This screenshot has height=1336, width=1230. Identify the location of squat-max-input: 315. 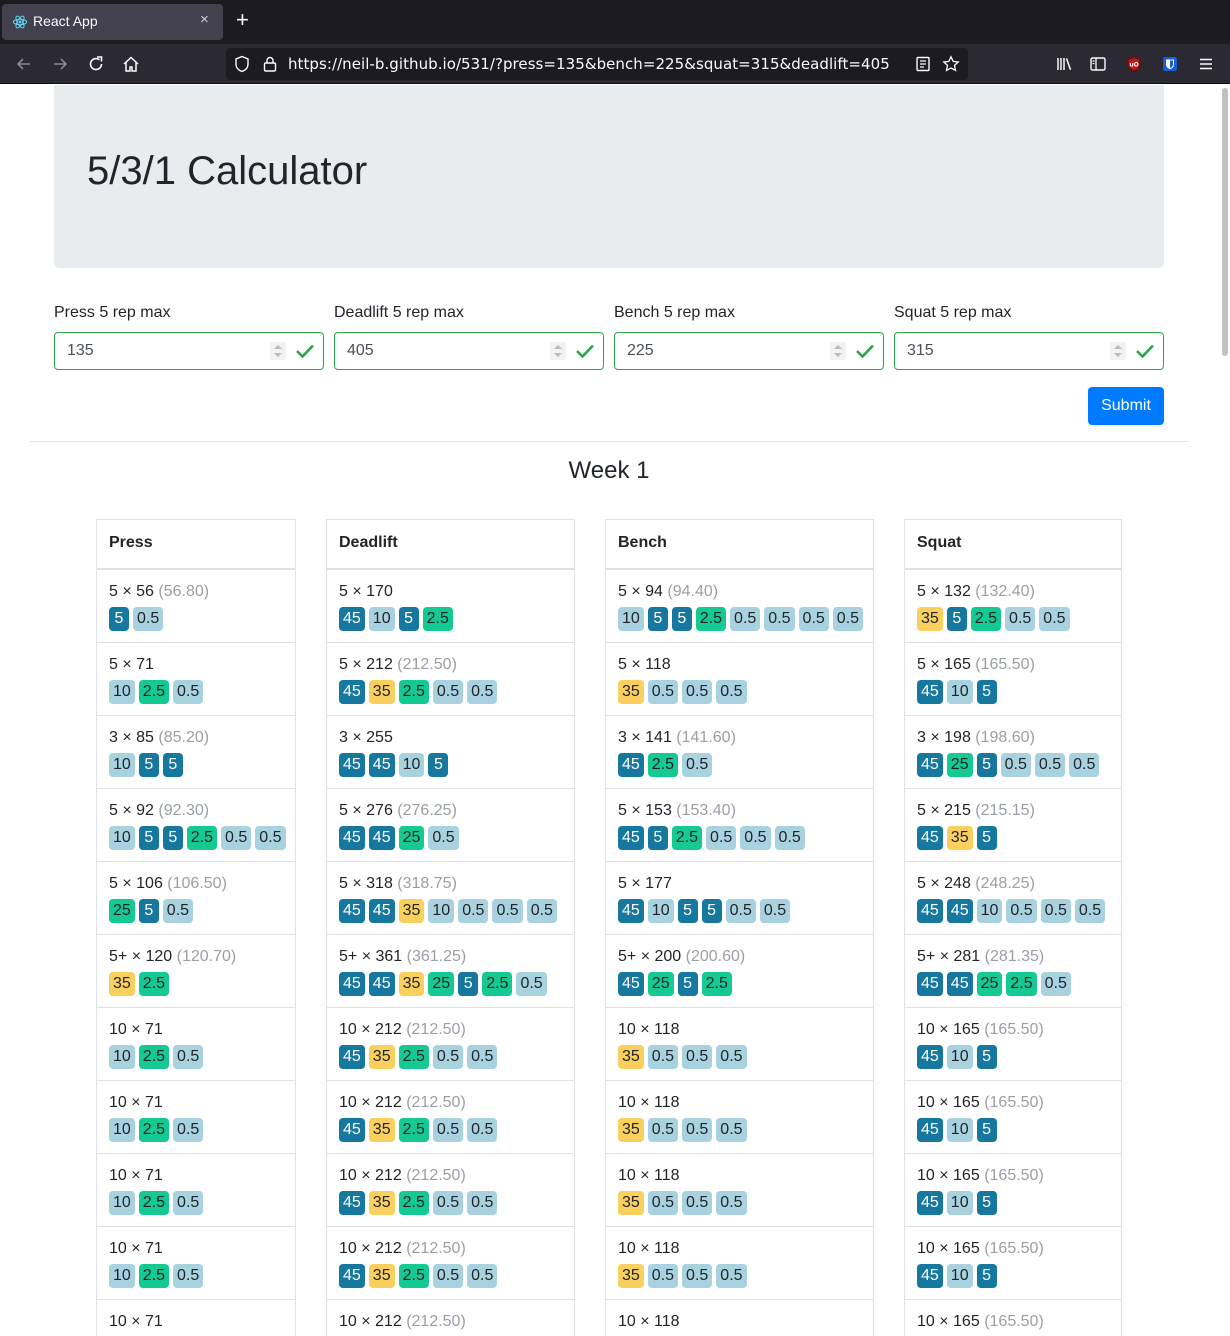
(1029, 351).